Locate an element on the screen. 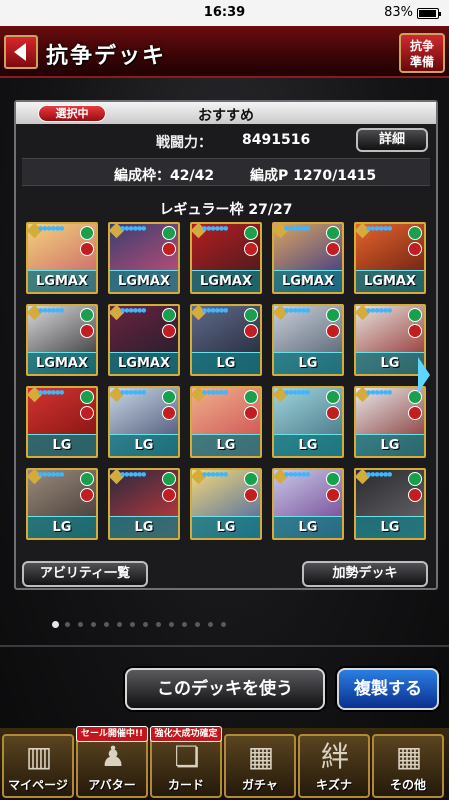 The height and width of the screenshot is (800, 449). support-deck-button: 加勢デッキ is located at coordinates (365, 574).